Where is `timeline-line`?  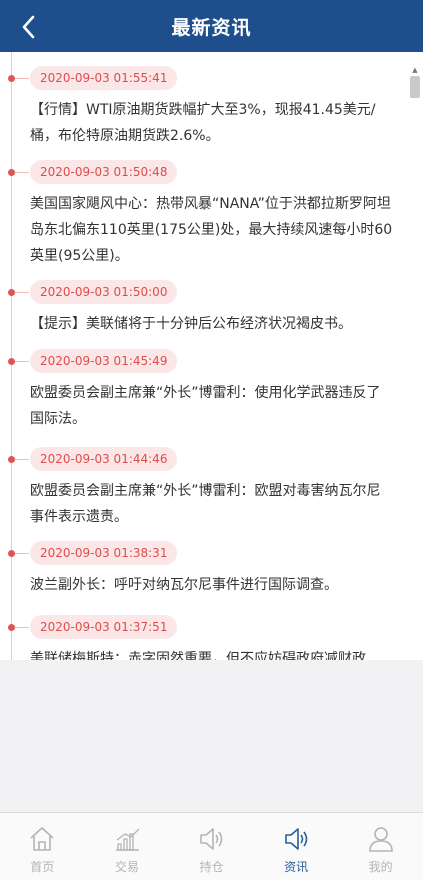 timeline-line is located at coordinates (11, 356).